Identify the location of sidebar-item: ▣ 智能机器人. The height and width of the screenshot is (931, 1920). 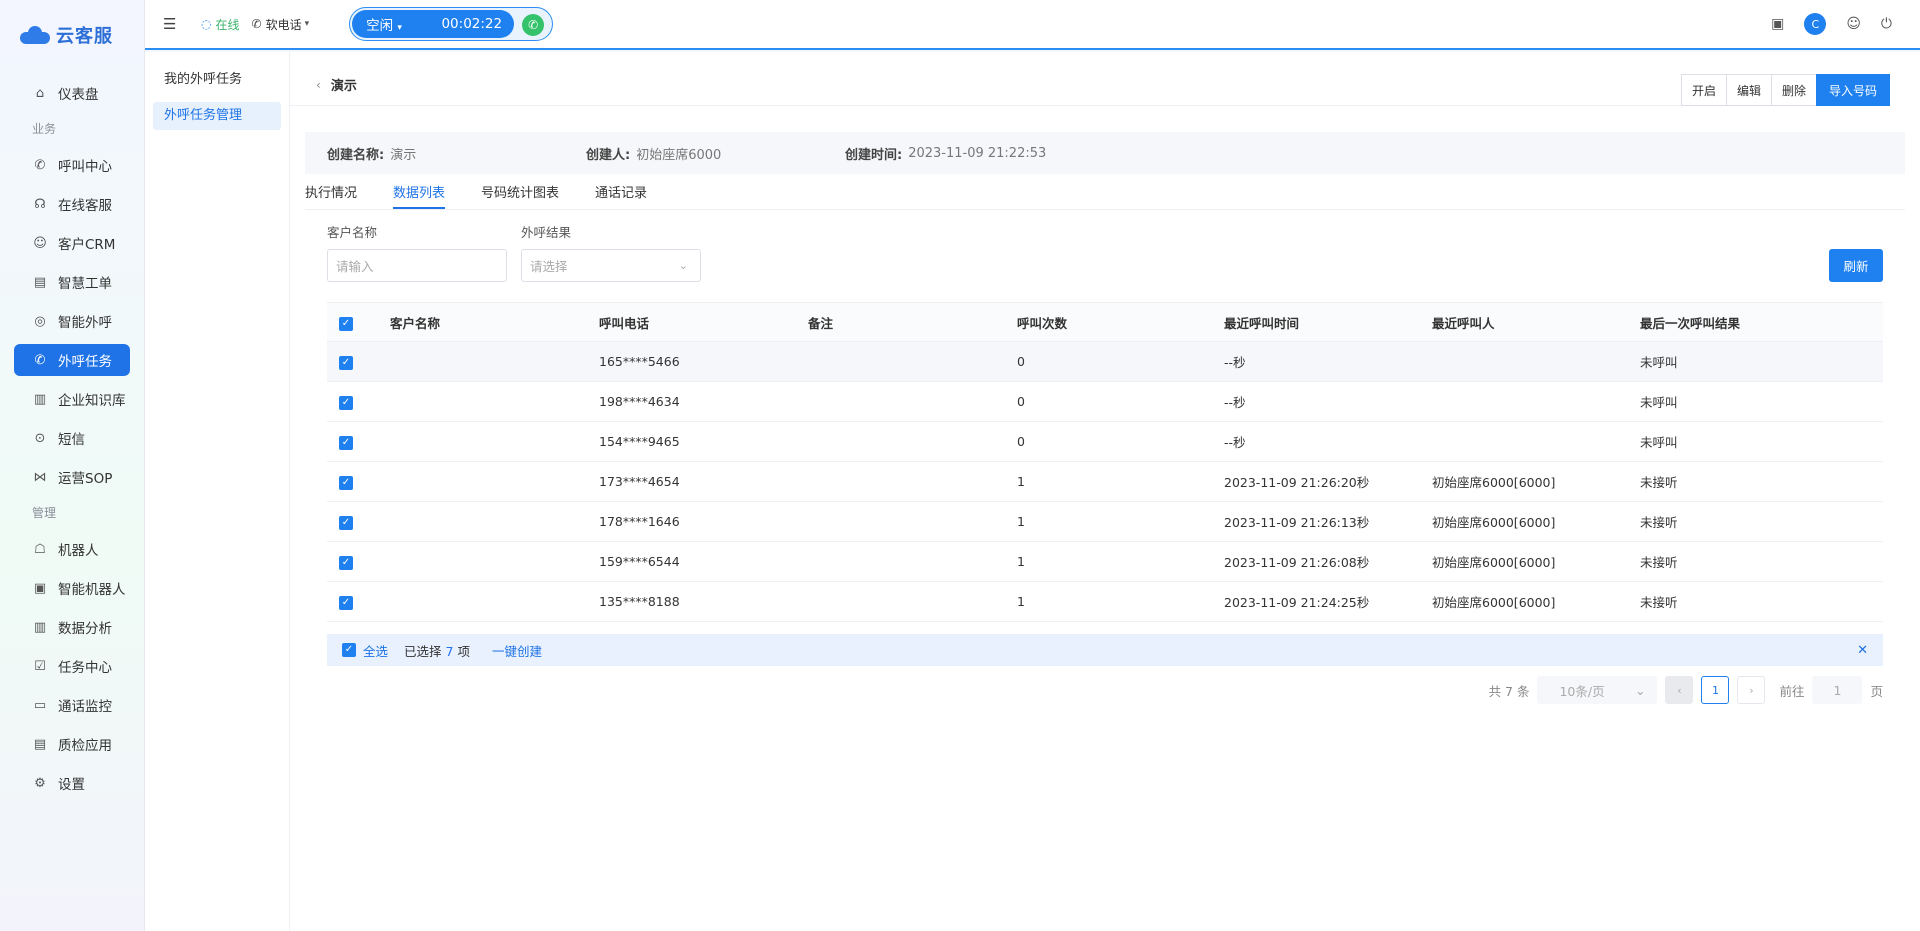
(72, 588).